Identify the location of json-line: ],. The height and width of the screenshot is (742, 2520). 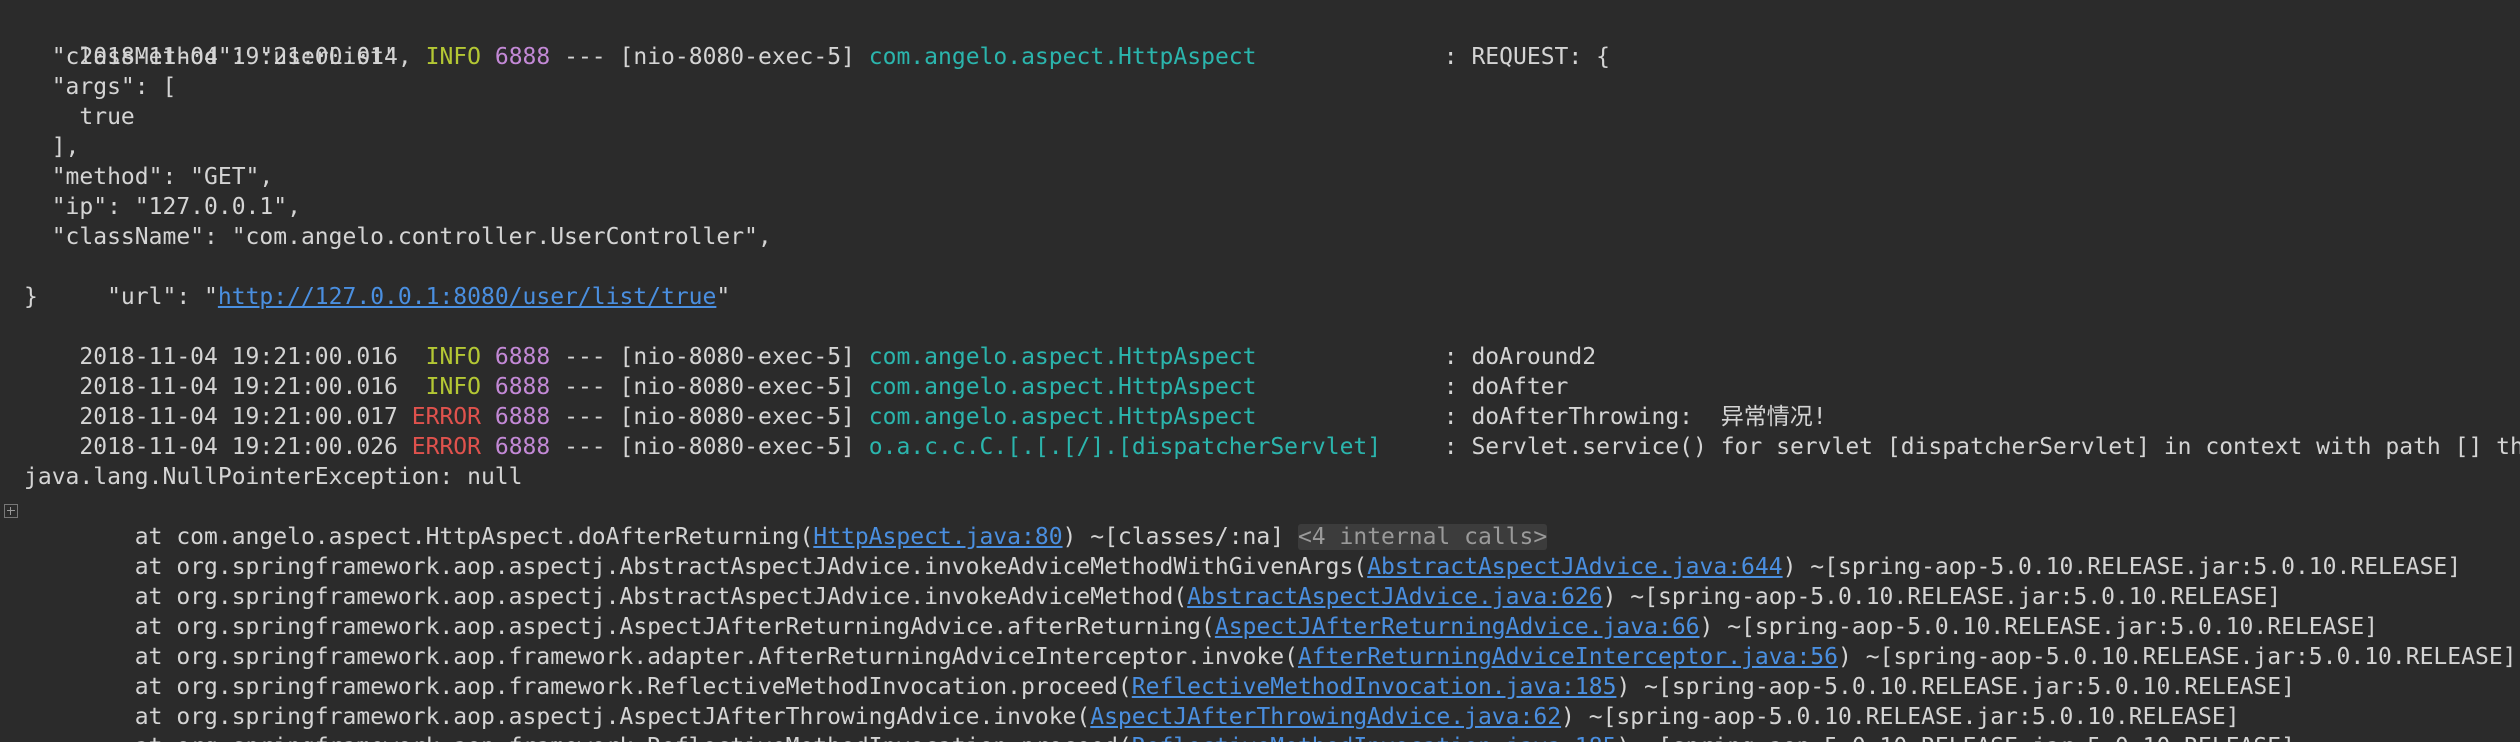
(52, 147).